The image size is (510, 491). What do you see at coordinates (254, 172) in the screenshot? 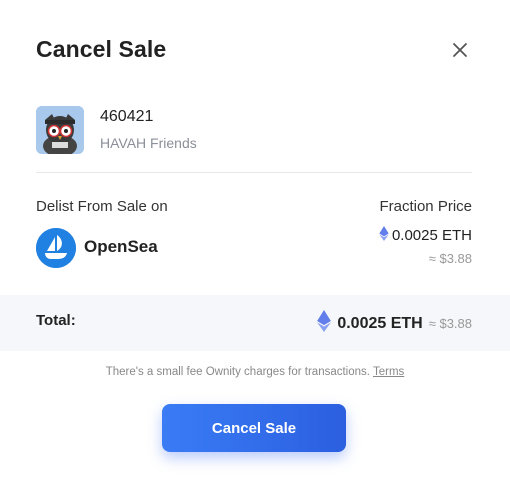
I see `divider` at bounding box center [254, 172].